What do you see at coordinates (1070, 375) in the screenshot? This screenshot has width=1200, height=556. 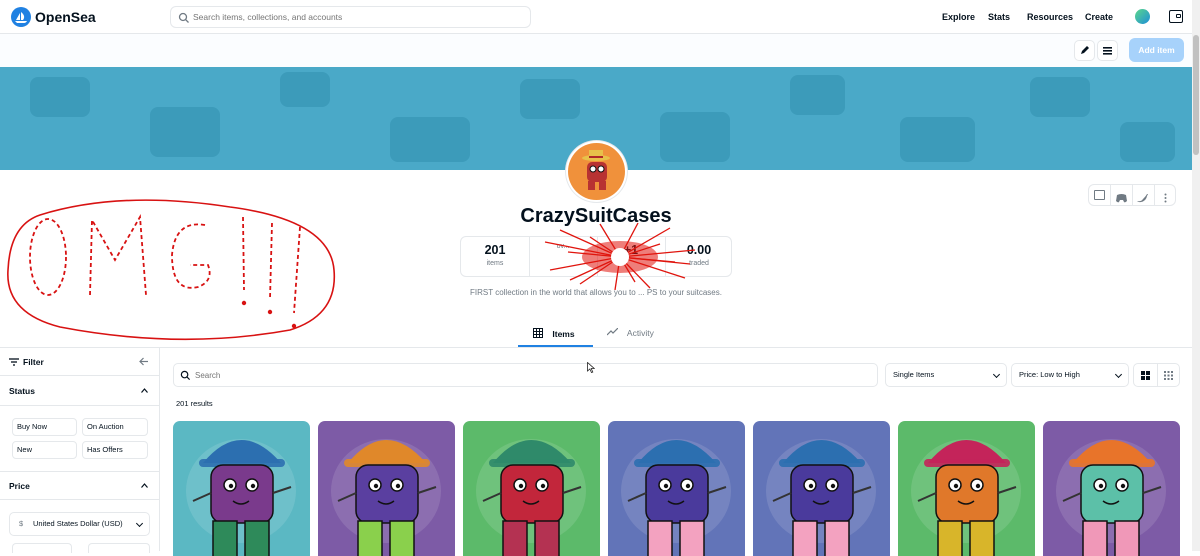 I see `sort-select: Price: Low to High` at bounding box center [1070, 375].